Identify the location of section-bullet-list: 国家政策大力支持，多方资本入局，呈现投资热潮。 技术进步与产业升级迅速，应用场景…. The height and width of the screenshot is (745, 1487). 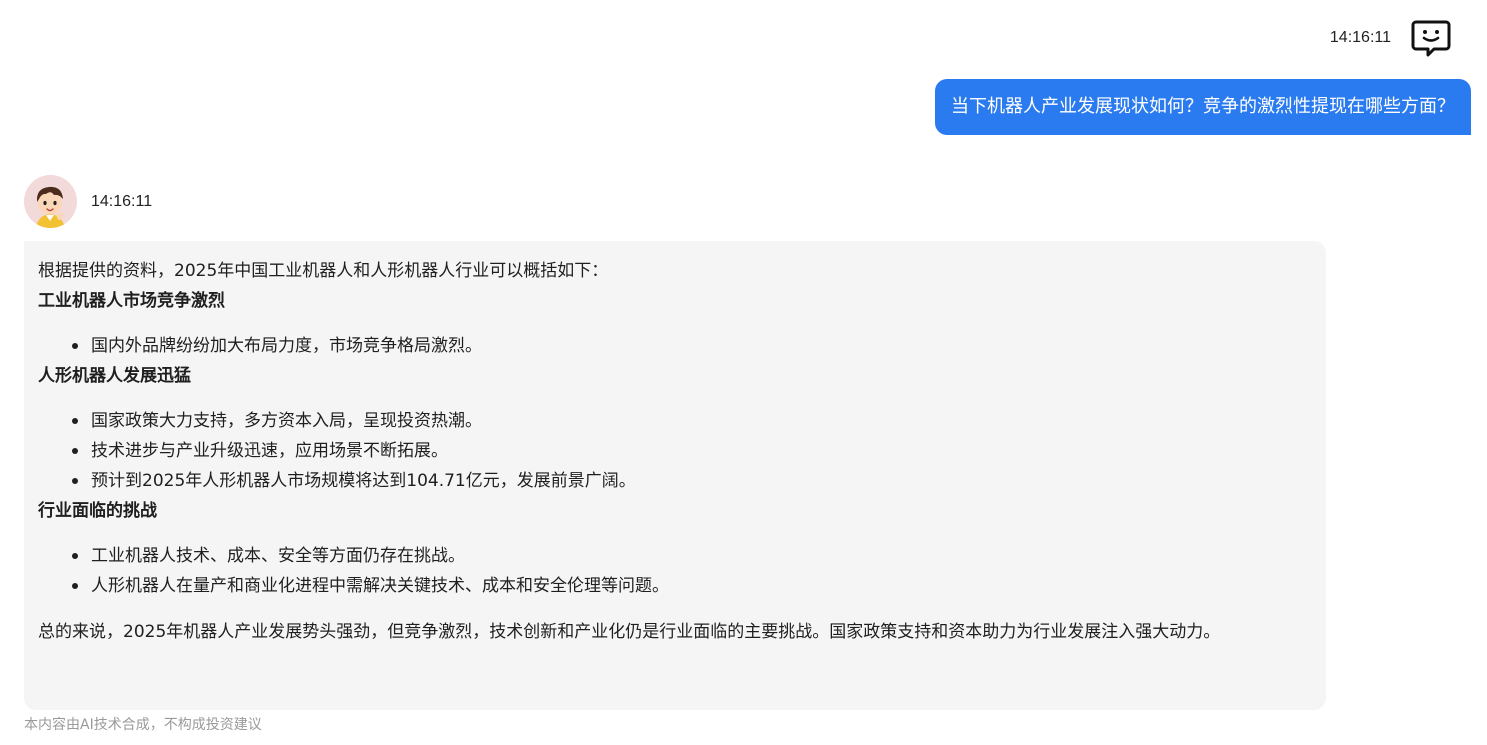
(675, 451).